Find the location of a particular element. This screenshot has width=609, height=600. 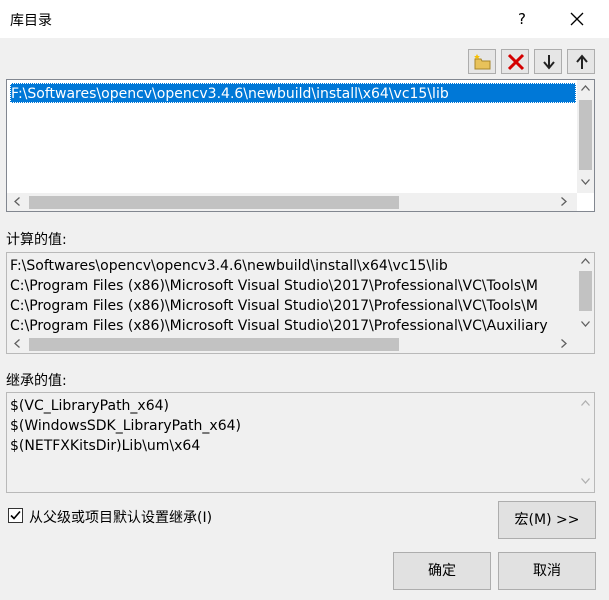

delete-x-icon is located at coordinates (516, 62).